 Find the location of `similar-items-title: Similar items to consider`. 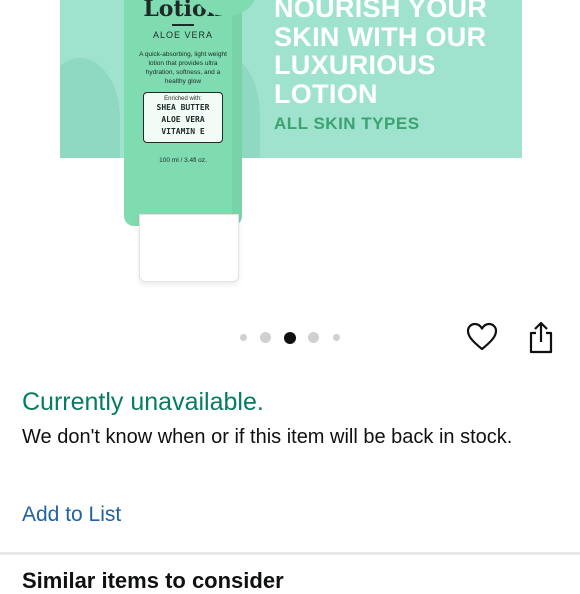

similar-items-title: Similar items to consider is located at coordinates (153, 580).